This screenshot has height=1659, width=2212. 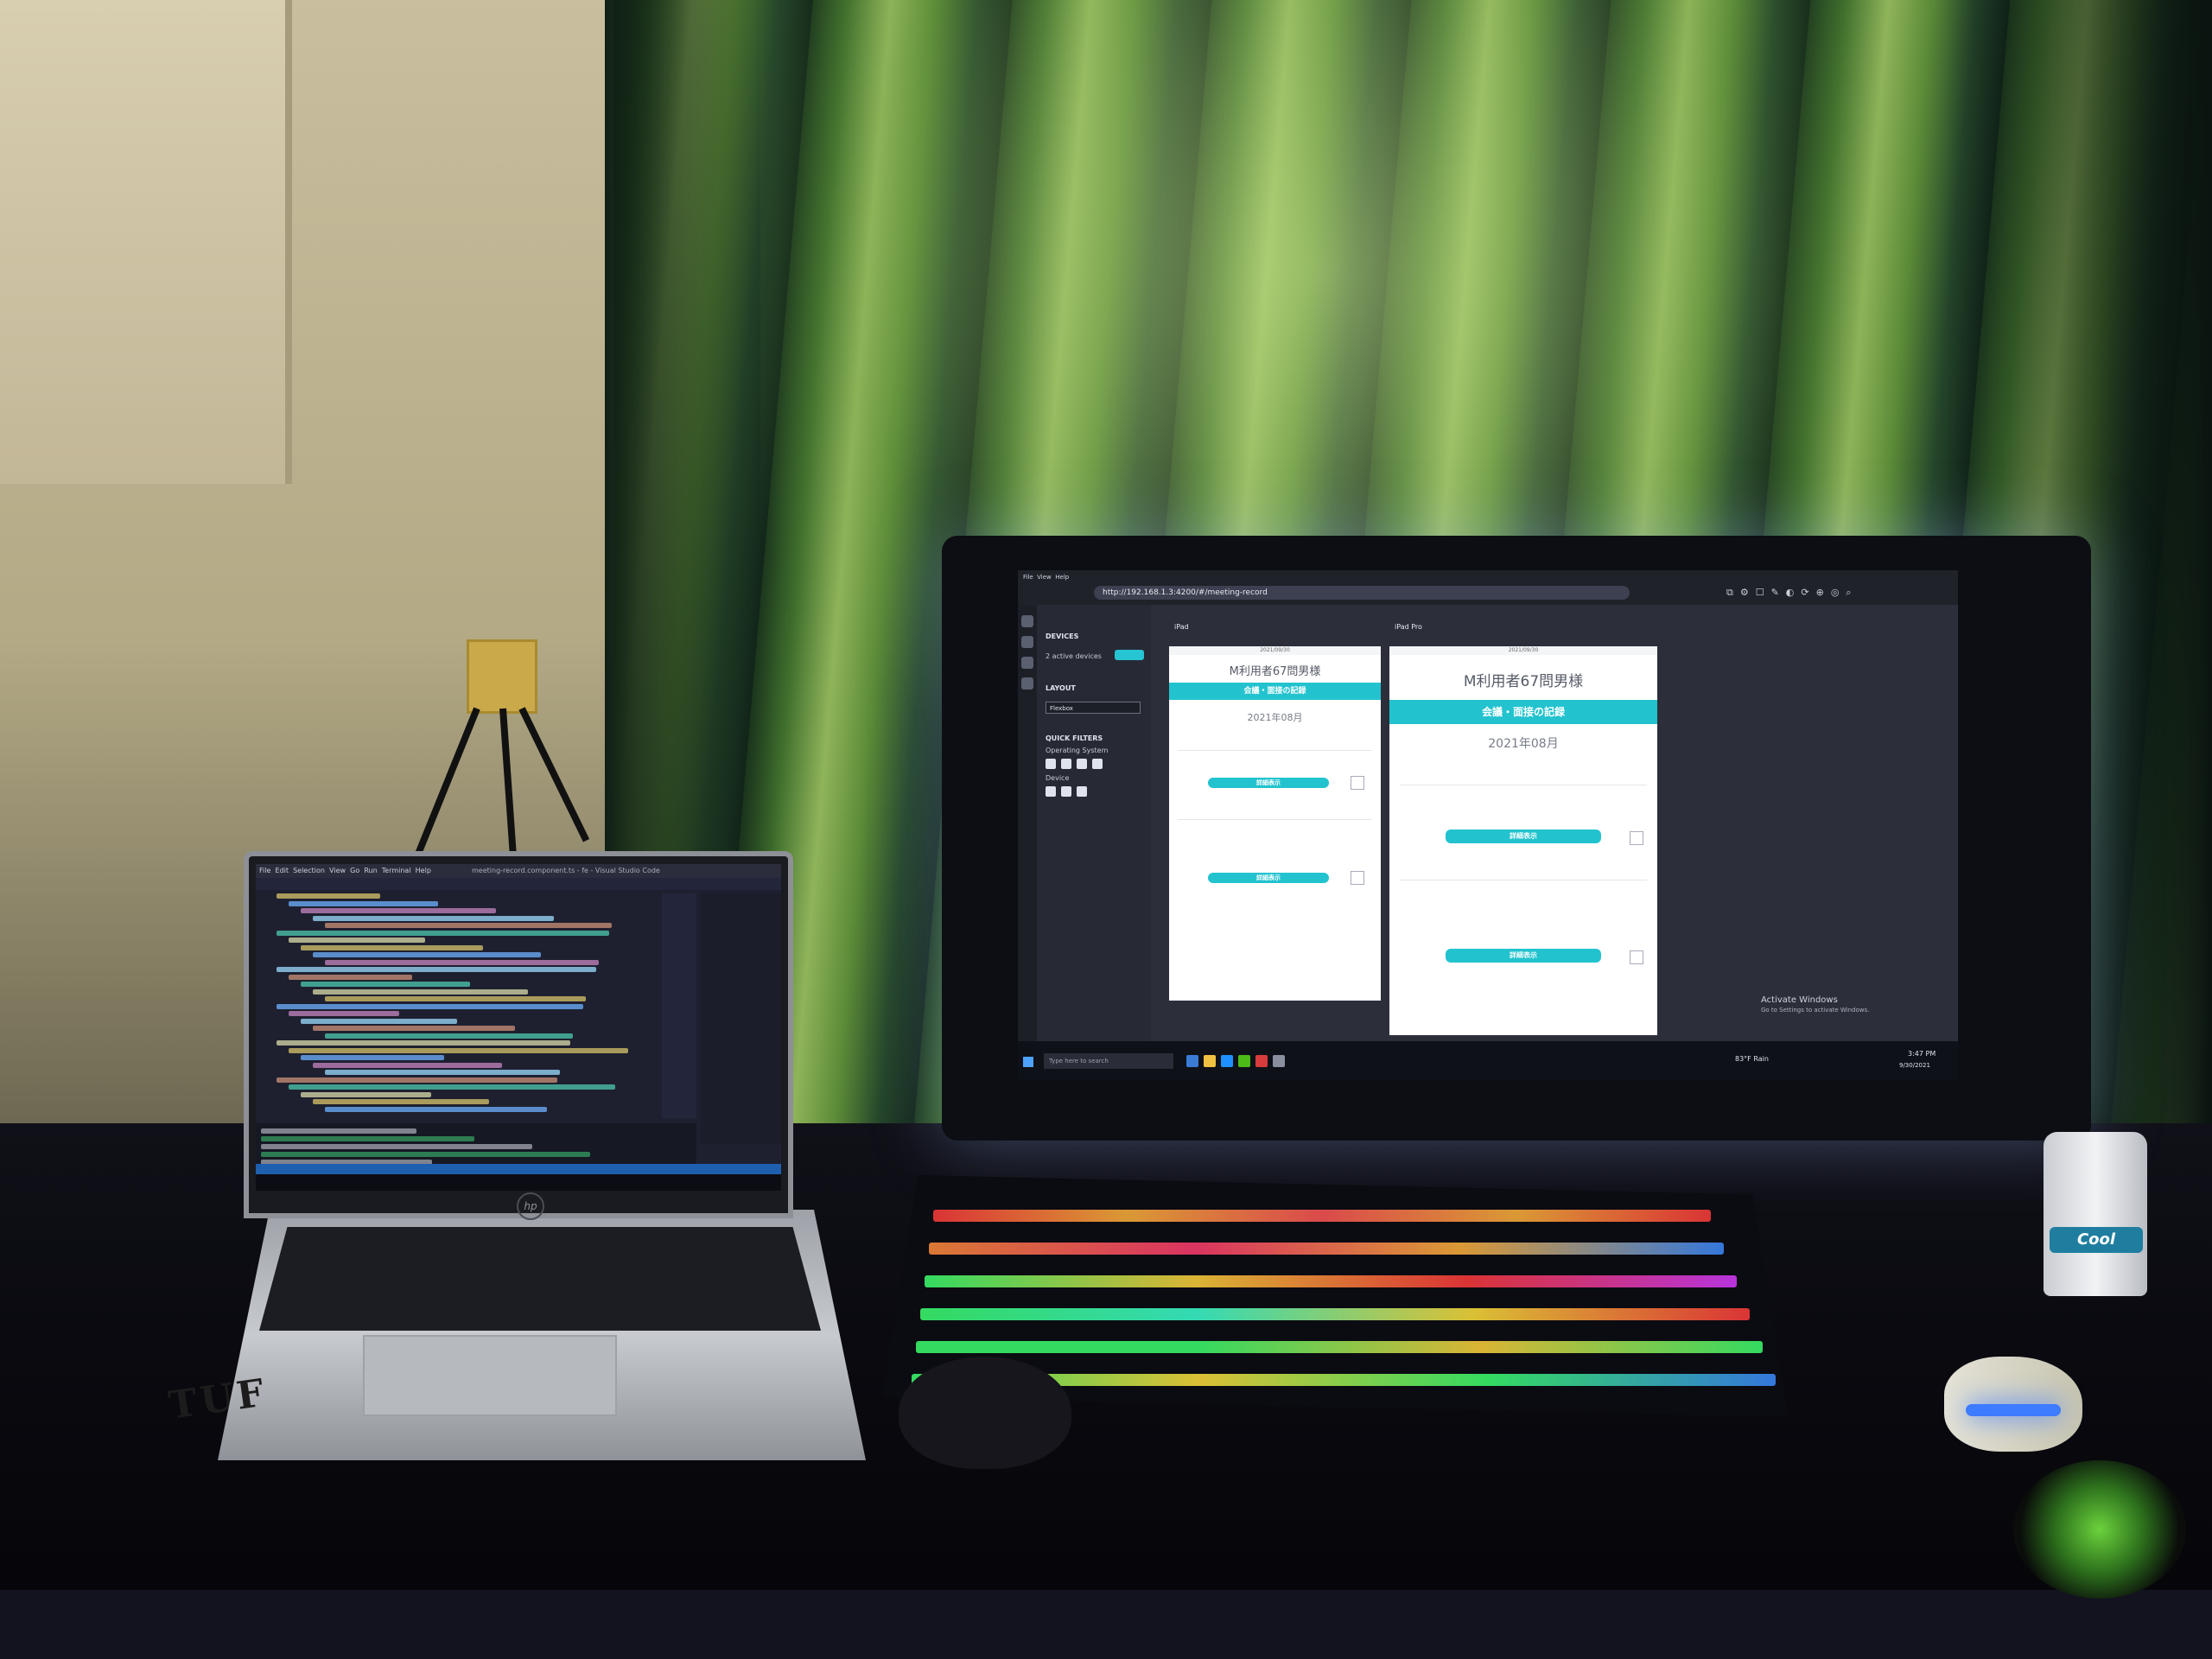 I want to click on gaming-mouse-light, so click(x=2013, y=1410).